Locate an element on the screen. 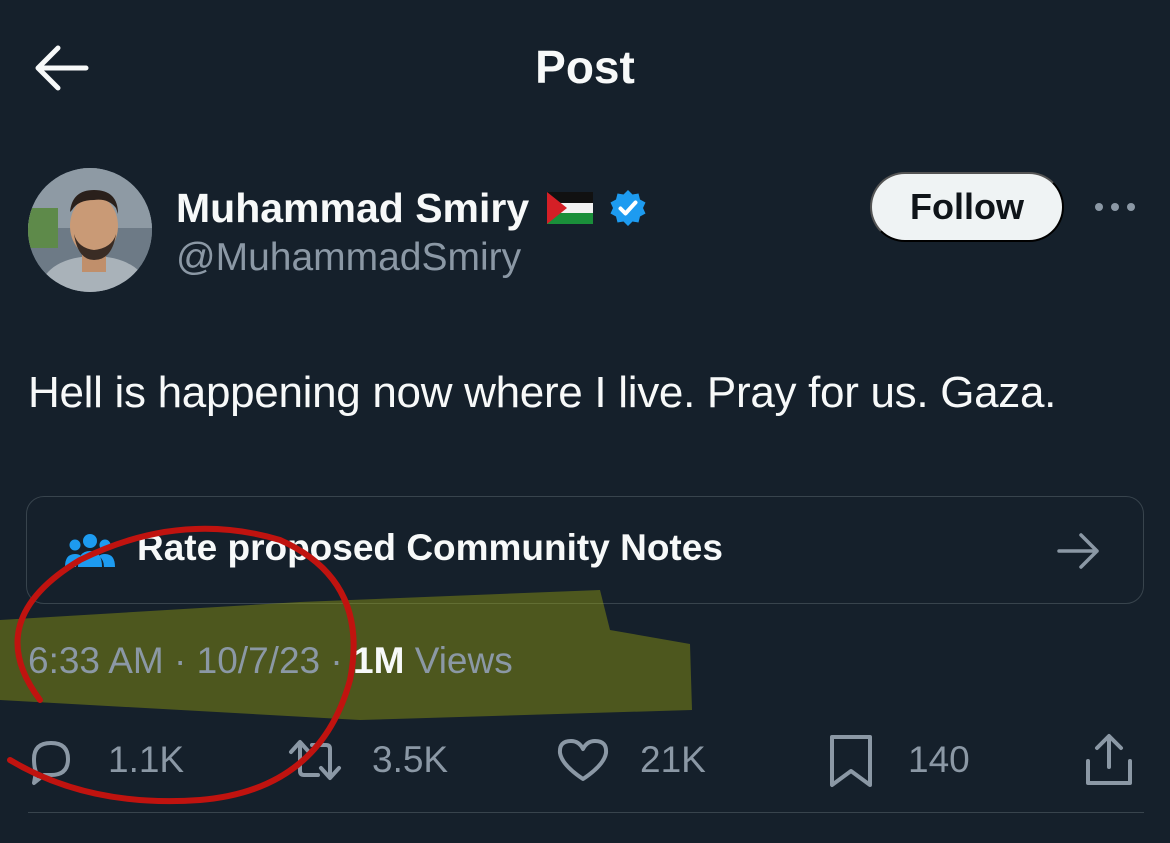  views-label: Views is located at coordinates (463, 660).